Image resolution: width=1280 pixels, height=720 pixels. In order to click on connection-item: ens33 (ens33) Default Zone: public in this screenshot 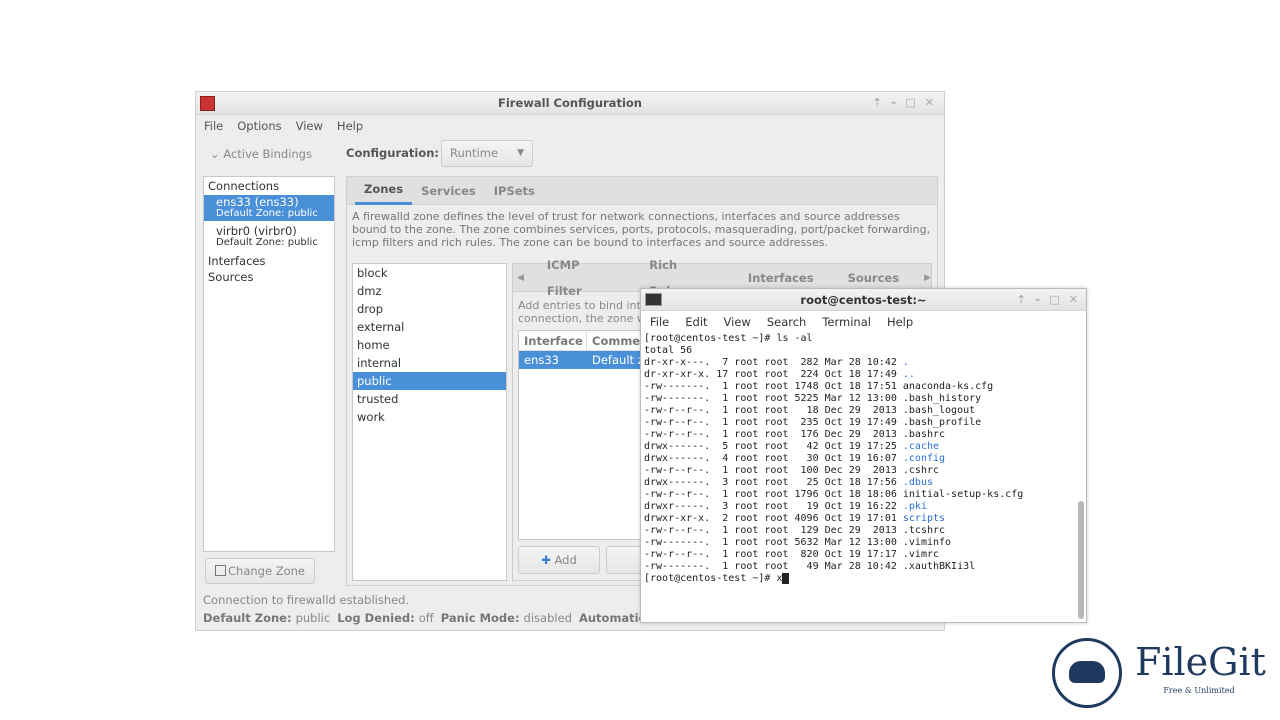, I will do `click(269, 208)`.